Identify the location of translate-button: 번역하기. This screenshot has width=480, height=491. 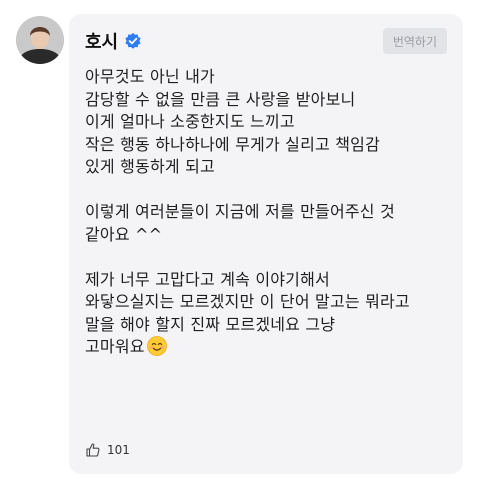
(414, 41).